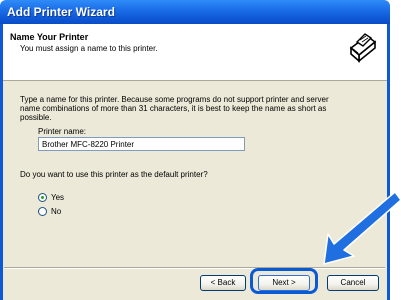 The width and height of the screenshot is (401, 300). Describe the element at coordinates (42, 211) in the screenshot. I see `radio-no` at that location.